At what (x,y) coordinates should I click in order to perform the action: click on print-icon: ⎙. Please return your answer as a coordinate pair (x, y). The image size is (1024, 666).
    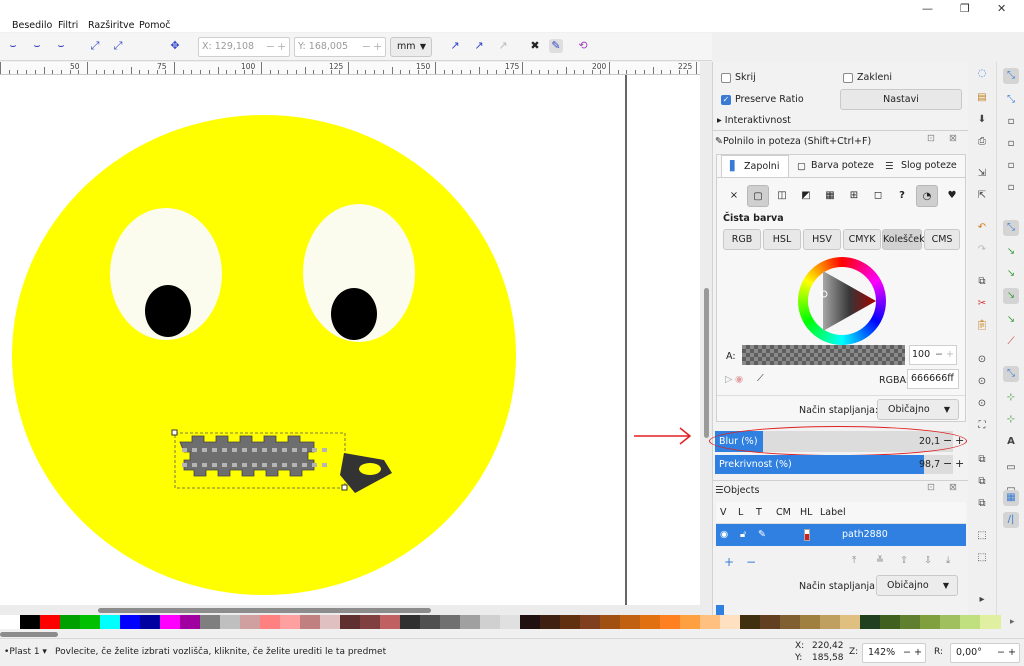
    Looking at the image, I should click on (982, 142).